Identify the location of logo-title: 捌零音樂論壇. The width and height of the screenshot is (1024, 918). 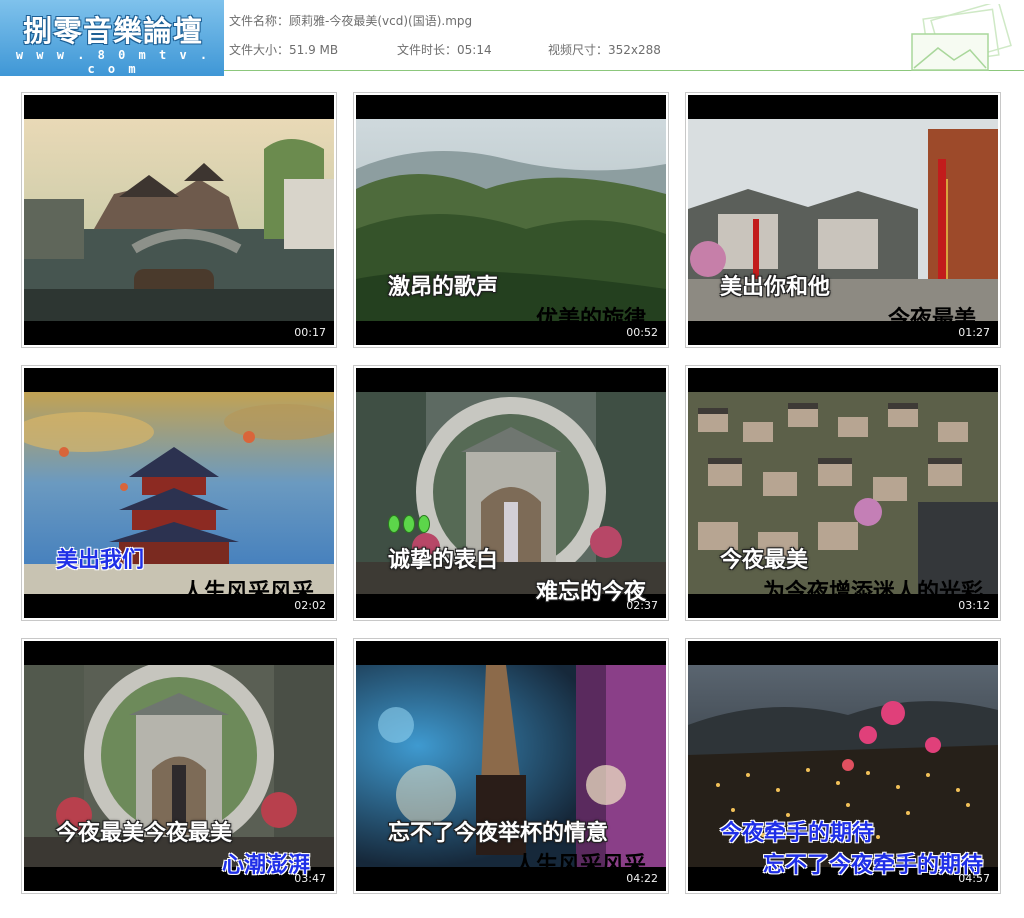
(112, 31).